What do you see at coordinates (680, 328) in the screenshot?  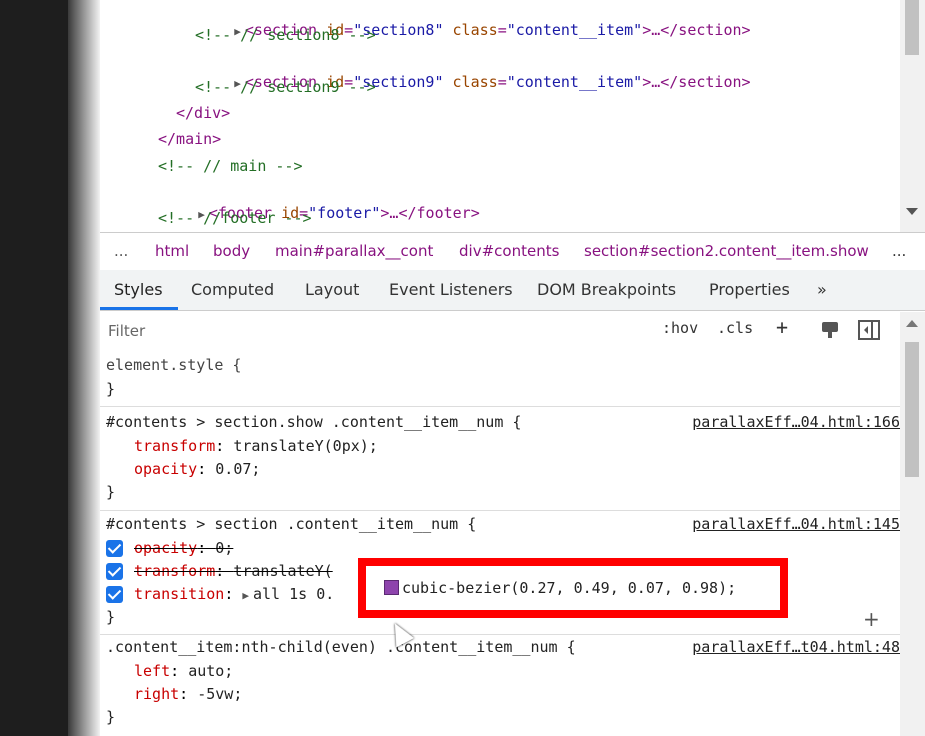 I see `hov-button: :hov` at bounding box center [680, 328].